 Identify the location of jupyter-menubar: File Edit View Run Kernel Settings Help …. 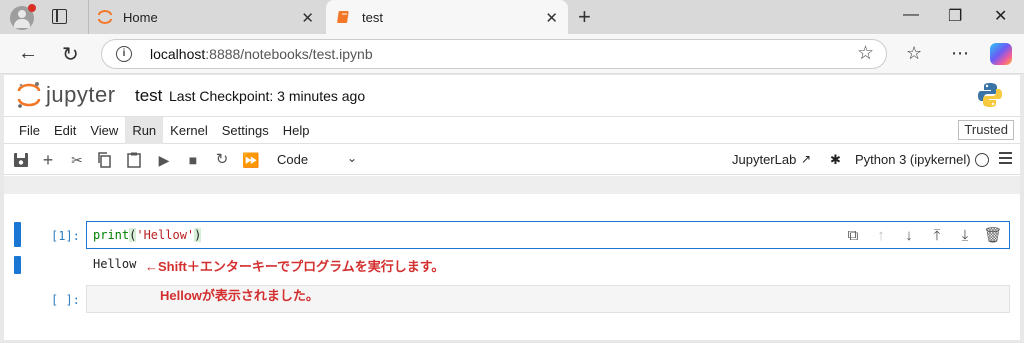
(512, 130).